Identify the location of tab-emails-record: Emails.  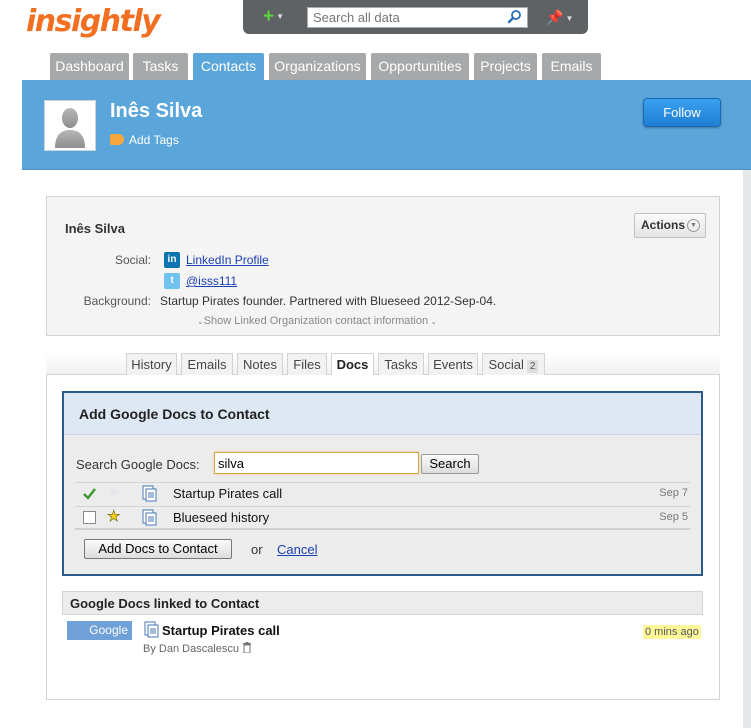
(207, 364).